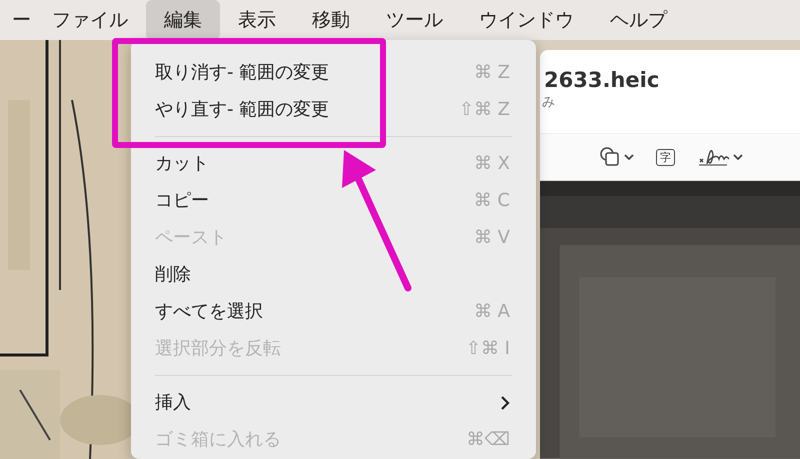 This screenshot has width=800, height=459. What do you see at coordinates (548, 102) in the screenshot?
I see `window-subtitle: み` at bounding box center [548, 102].